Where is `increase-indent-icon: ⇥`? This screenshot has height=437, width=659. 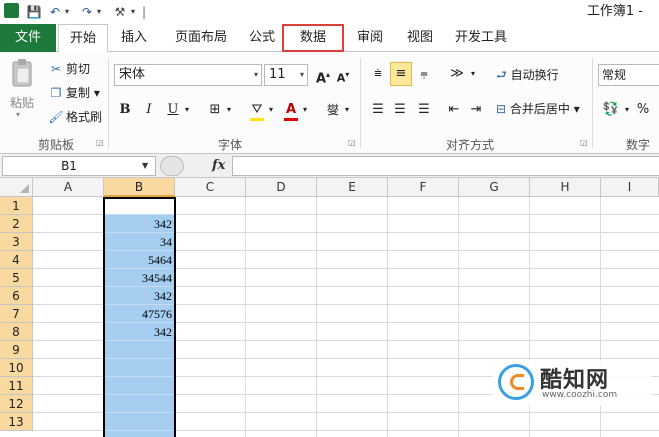
increase-indent-icon: ⇥ is located at coordinates (476, 110).